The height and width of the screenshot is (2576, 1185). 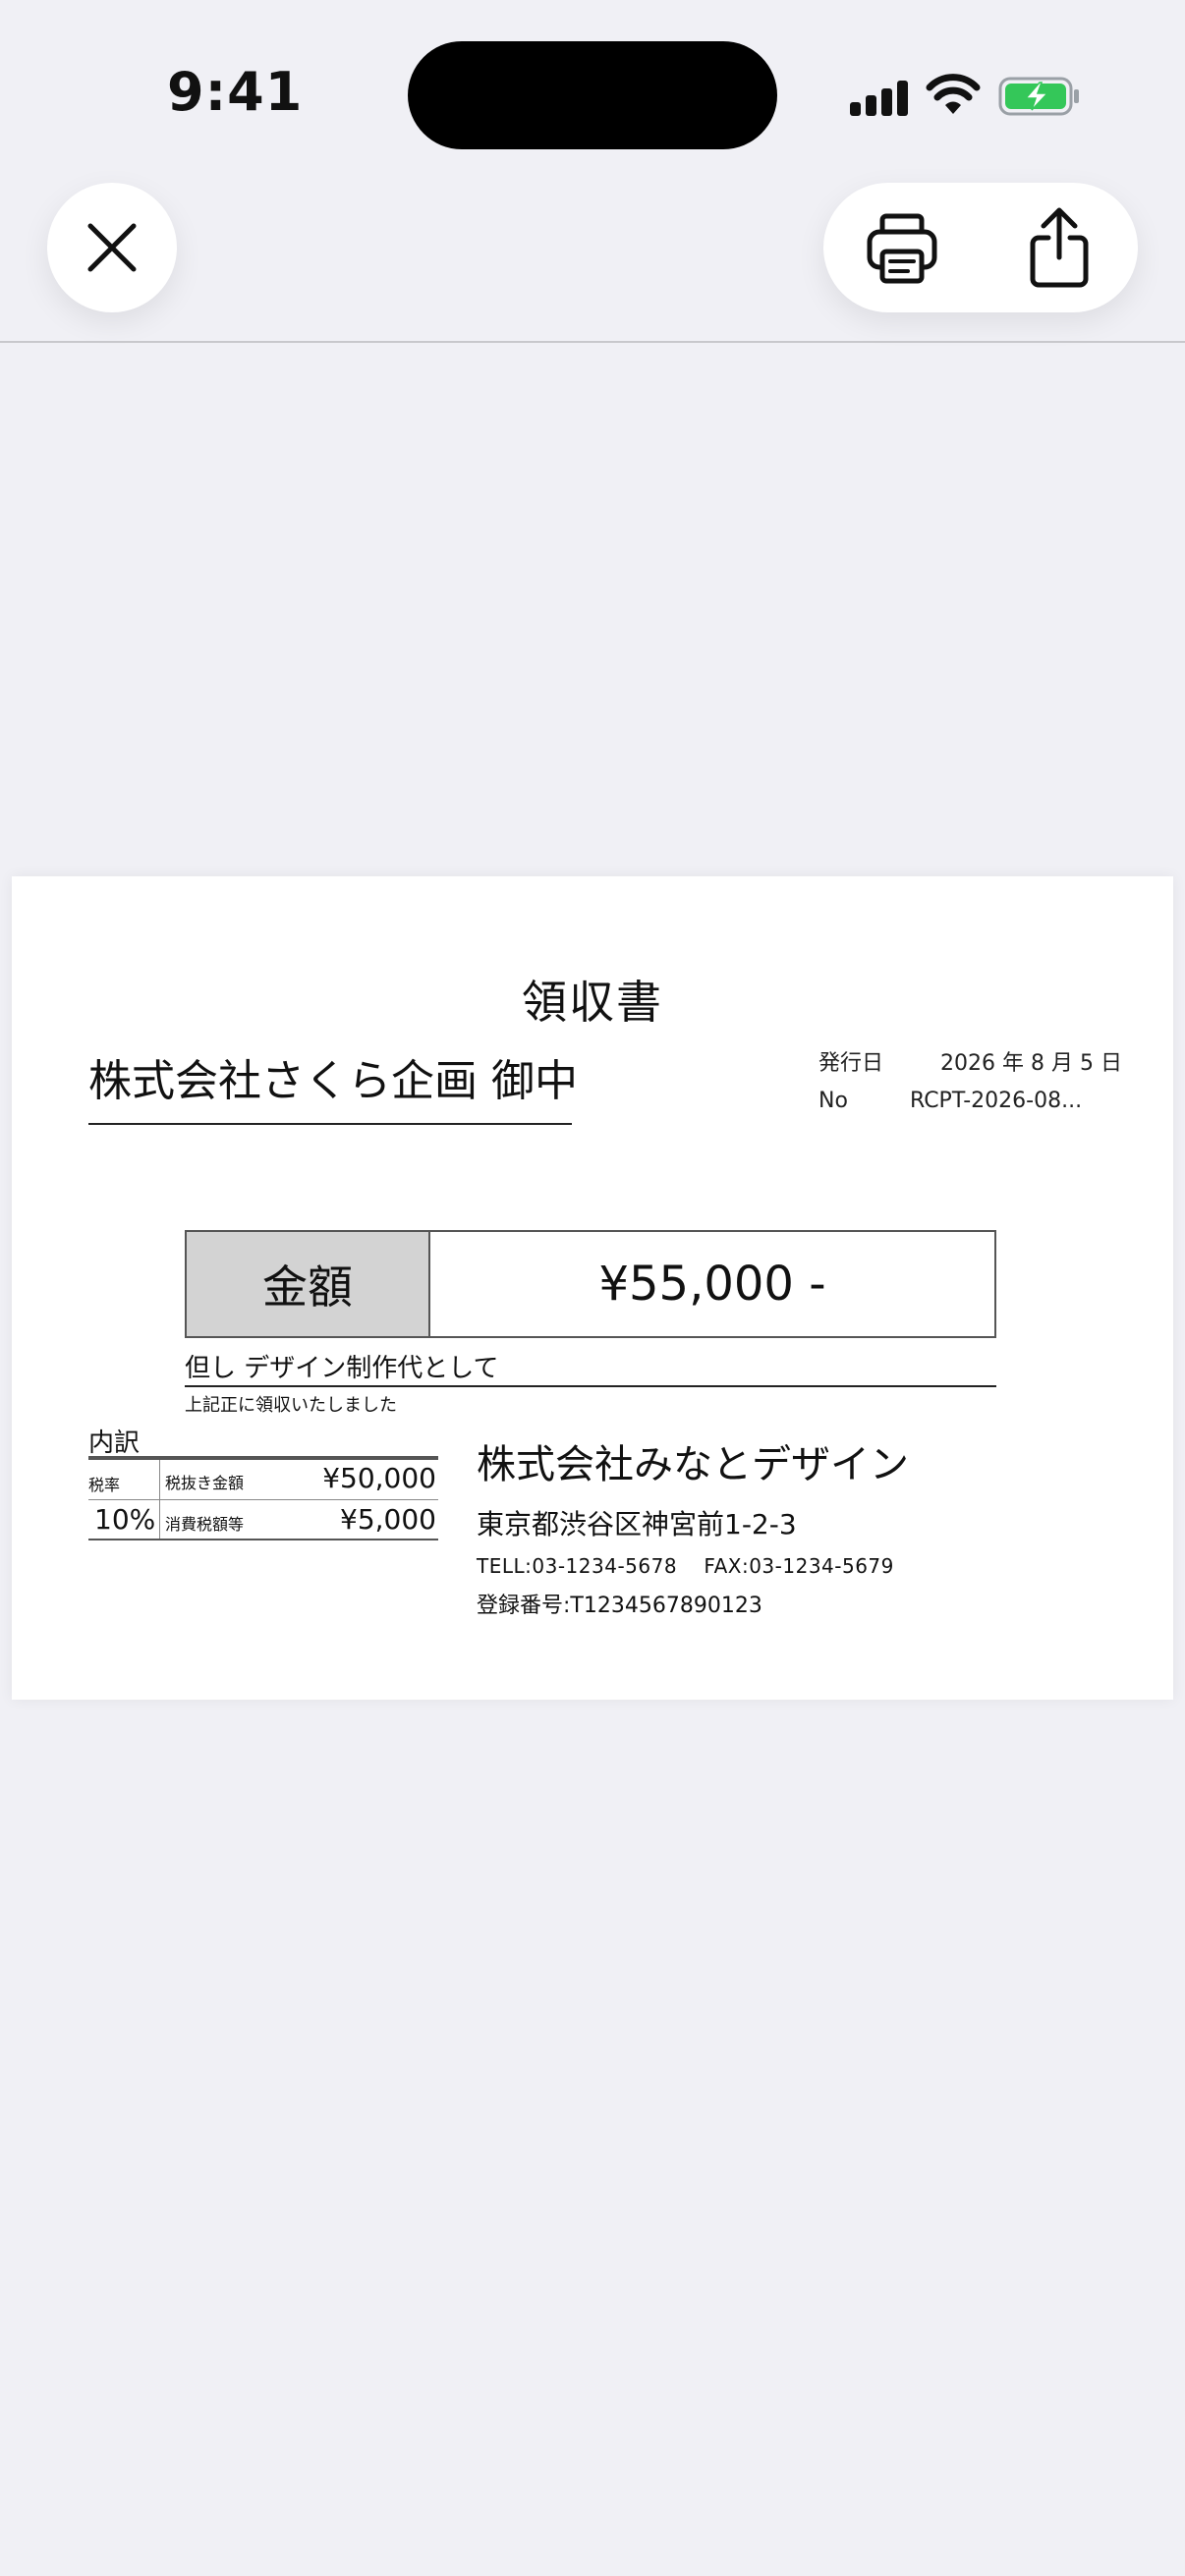 What do you see at coordinates (833, 1101) in the screenshot?
I see `receipt-number-label: No` at bounding box center [833, 1101].